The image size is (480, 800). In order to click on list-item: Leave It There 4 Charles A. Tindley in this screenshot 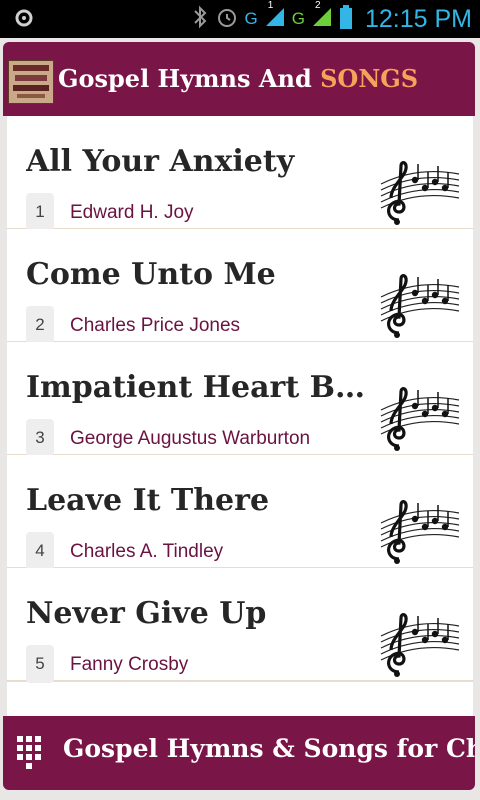, I will do `click(240, 513)`.